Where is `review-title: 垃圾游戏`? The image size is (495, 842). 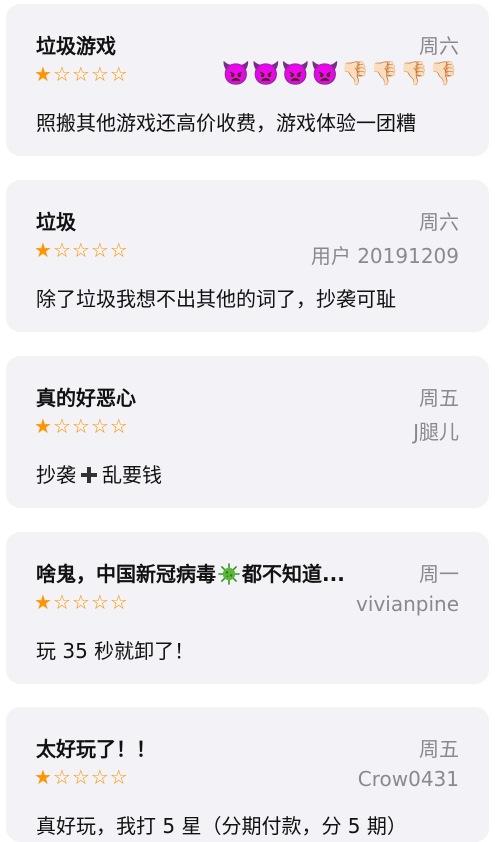
review-title: 垃圾游戏 is located at coordinates (76, 46).